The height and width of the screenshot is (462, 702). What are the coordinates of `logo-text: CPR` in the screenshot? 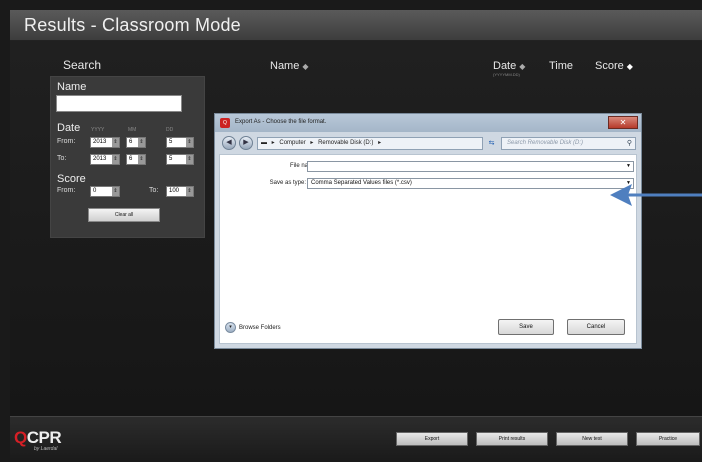 It's located at (44, 437).